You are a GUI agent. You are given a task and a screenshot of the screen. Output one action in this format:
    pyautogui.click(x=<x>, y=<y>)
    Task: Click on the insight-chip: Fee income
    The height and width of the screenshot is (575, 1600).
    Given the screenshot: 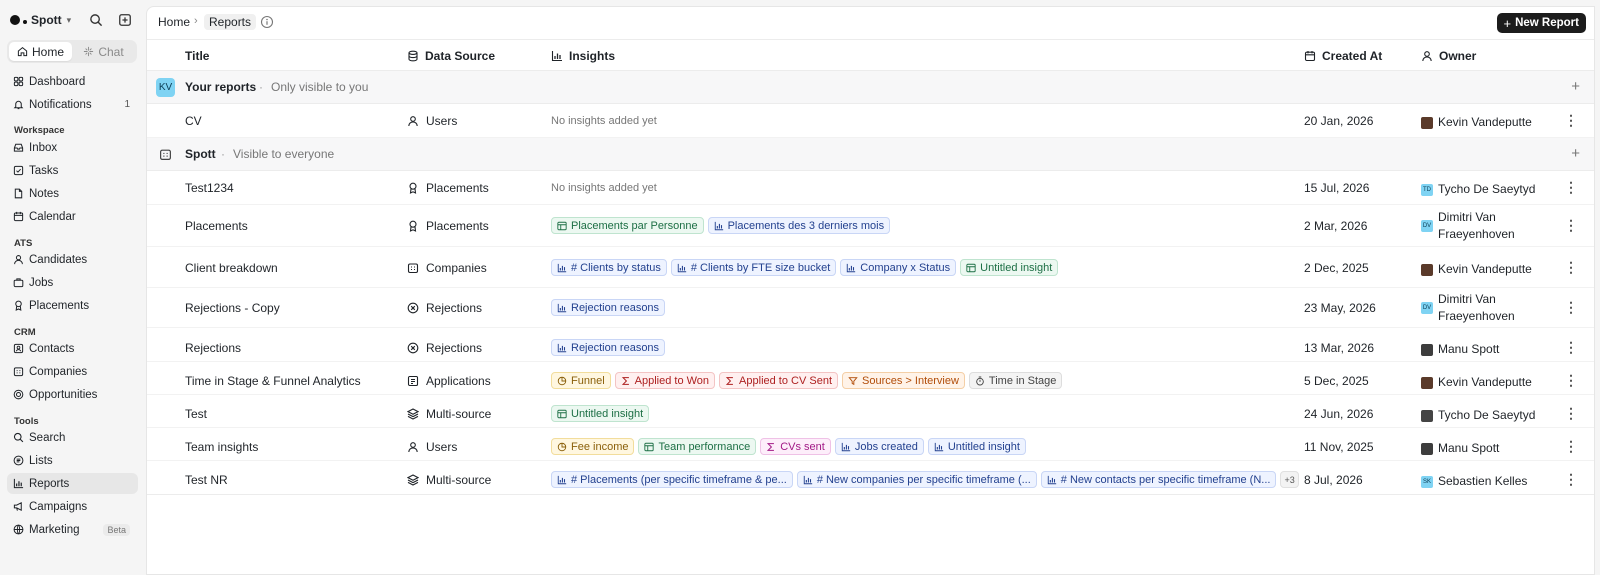 What is the action you would take?
    pyautogui.click(x=593, y=446)
    